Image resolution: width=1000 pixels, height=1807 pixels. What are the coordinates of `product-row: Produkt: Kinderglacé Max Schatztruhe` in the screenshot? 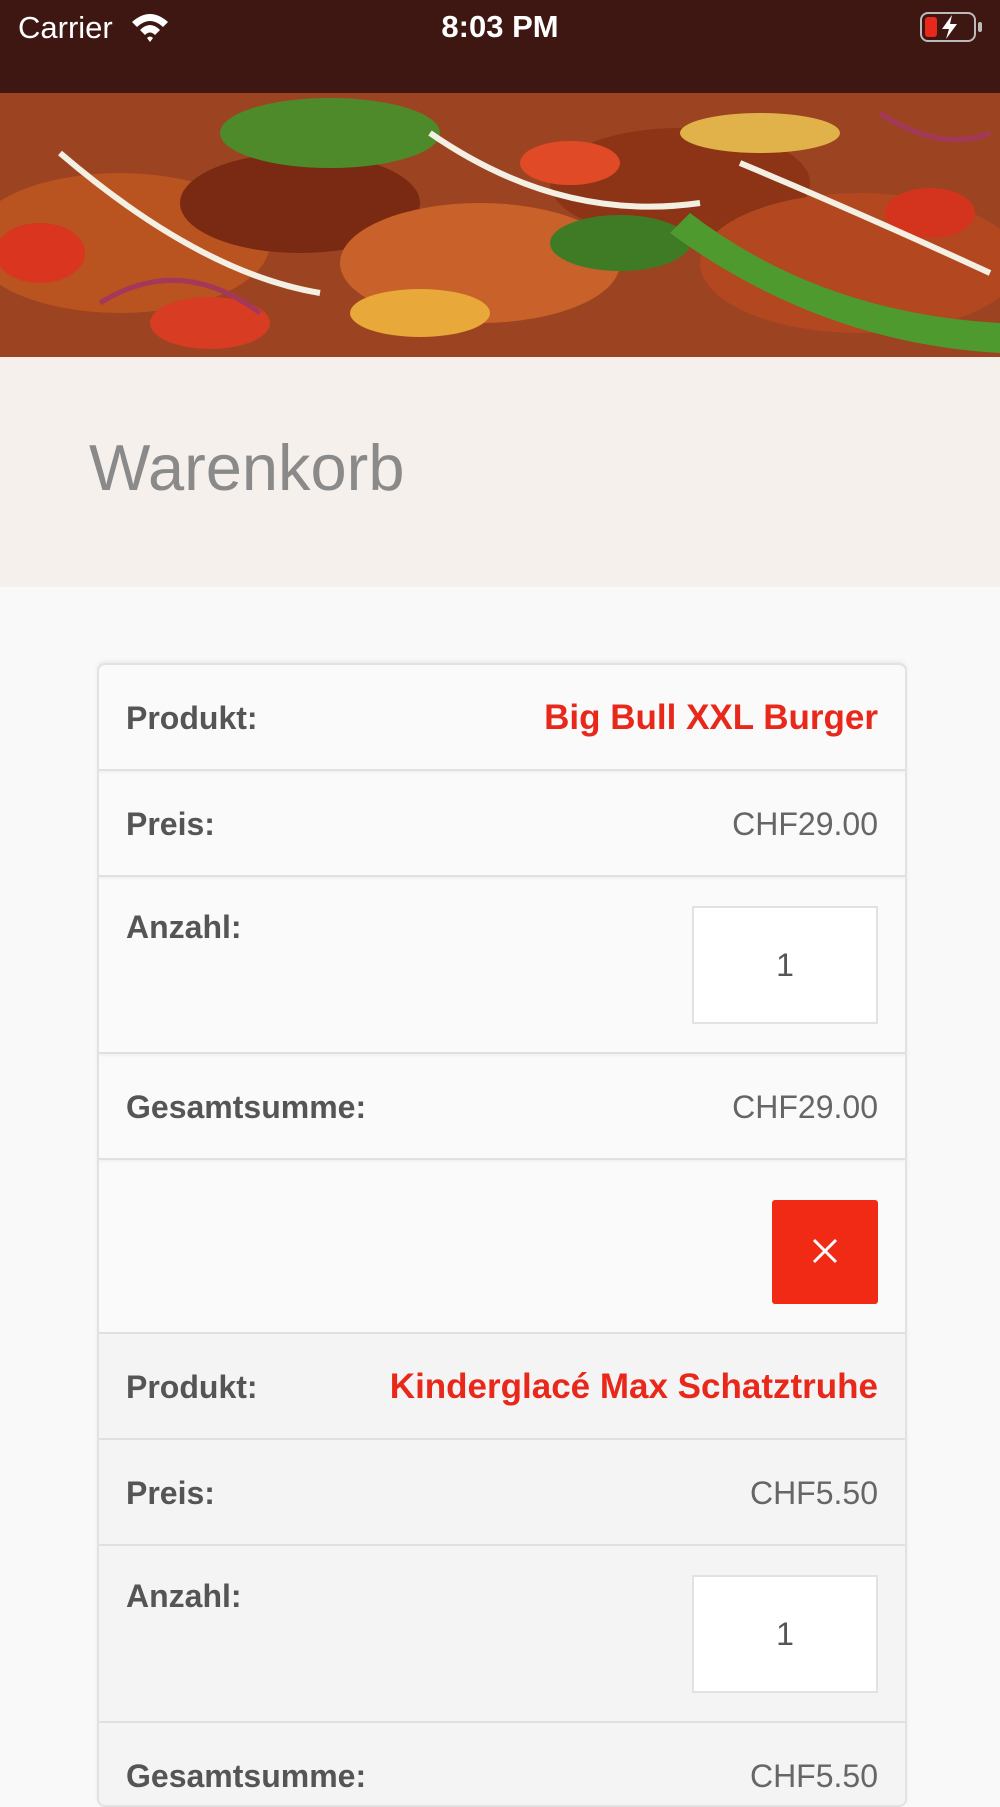 It's located at (502, 1387).